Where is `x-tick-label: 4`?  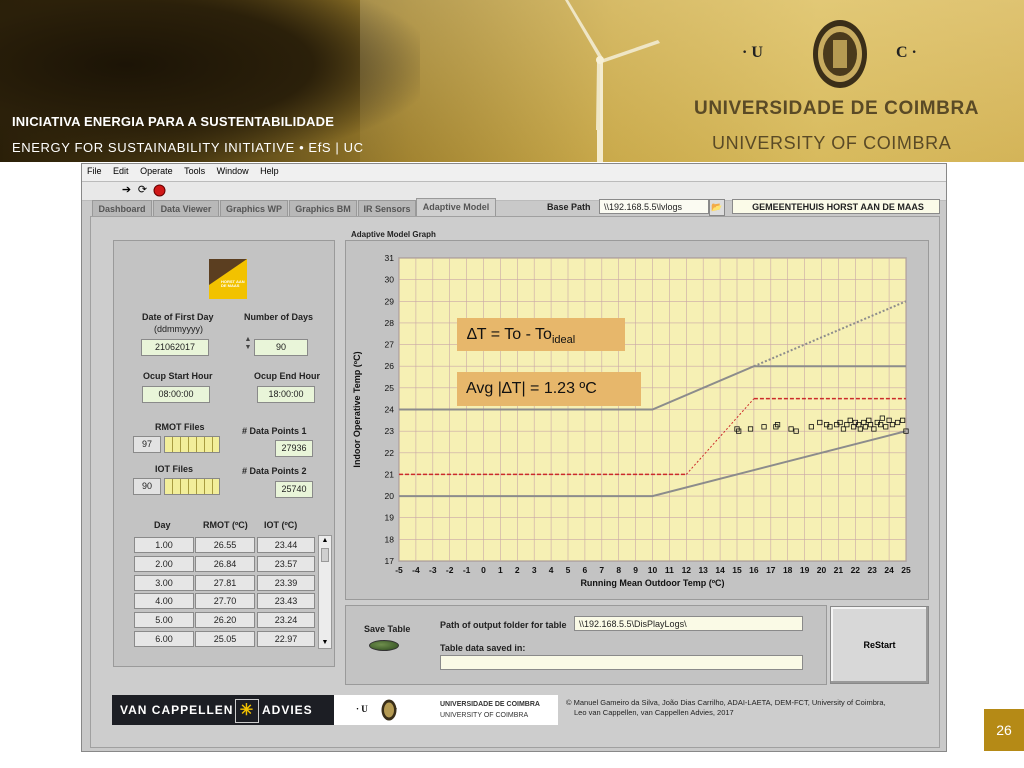 x-tick-label: 4 is located at coordinates (551, 570).